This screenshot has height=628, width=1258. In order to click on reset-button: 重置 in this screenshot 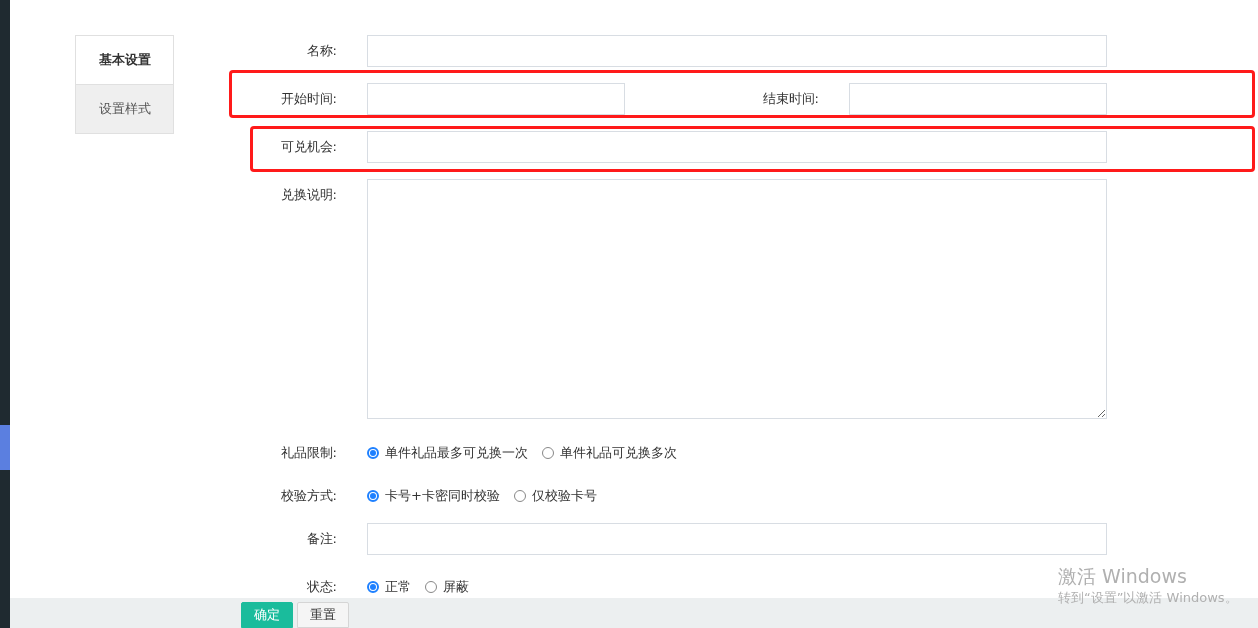, I will do `click(323, 615)`.